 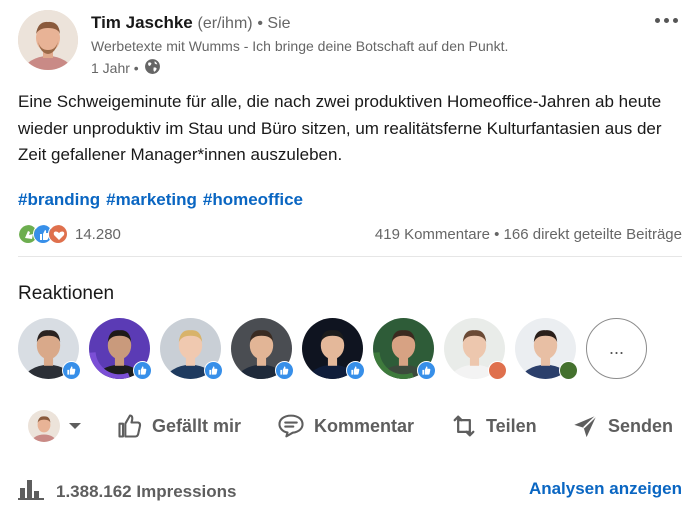 I want to click on comment-label: Kommentar, so click(x=364, y=425).